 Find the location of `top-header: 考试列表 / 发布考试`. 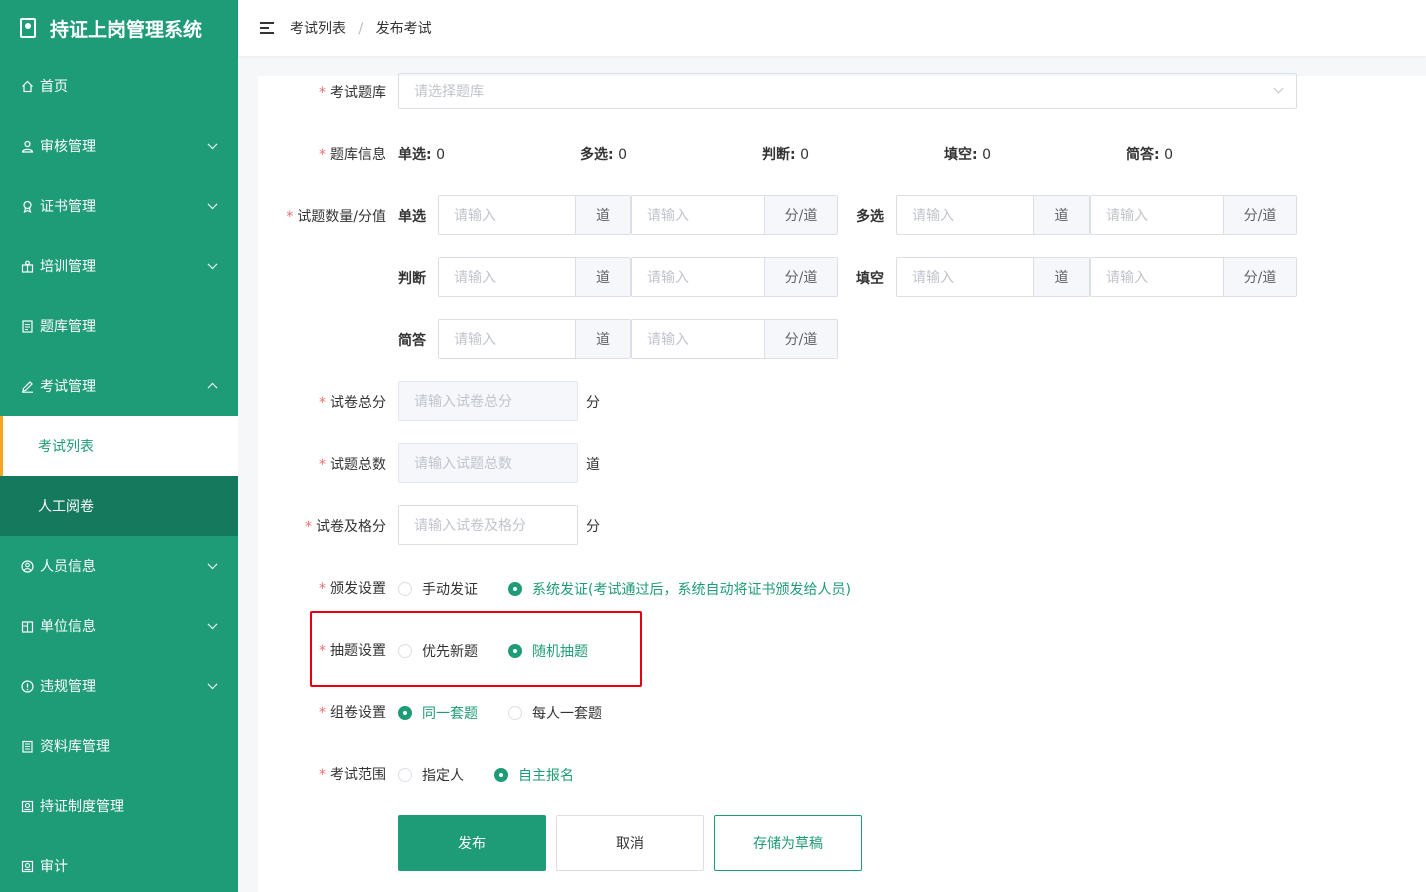

top-header: 考试列表 / 发布考试 is located at coordinates (832, 28).